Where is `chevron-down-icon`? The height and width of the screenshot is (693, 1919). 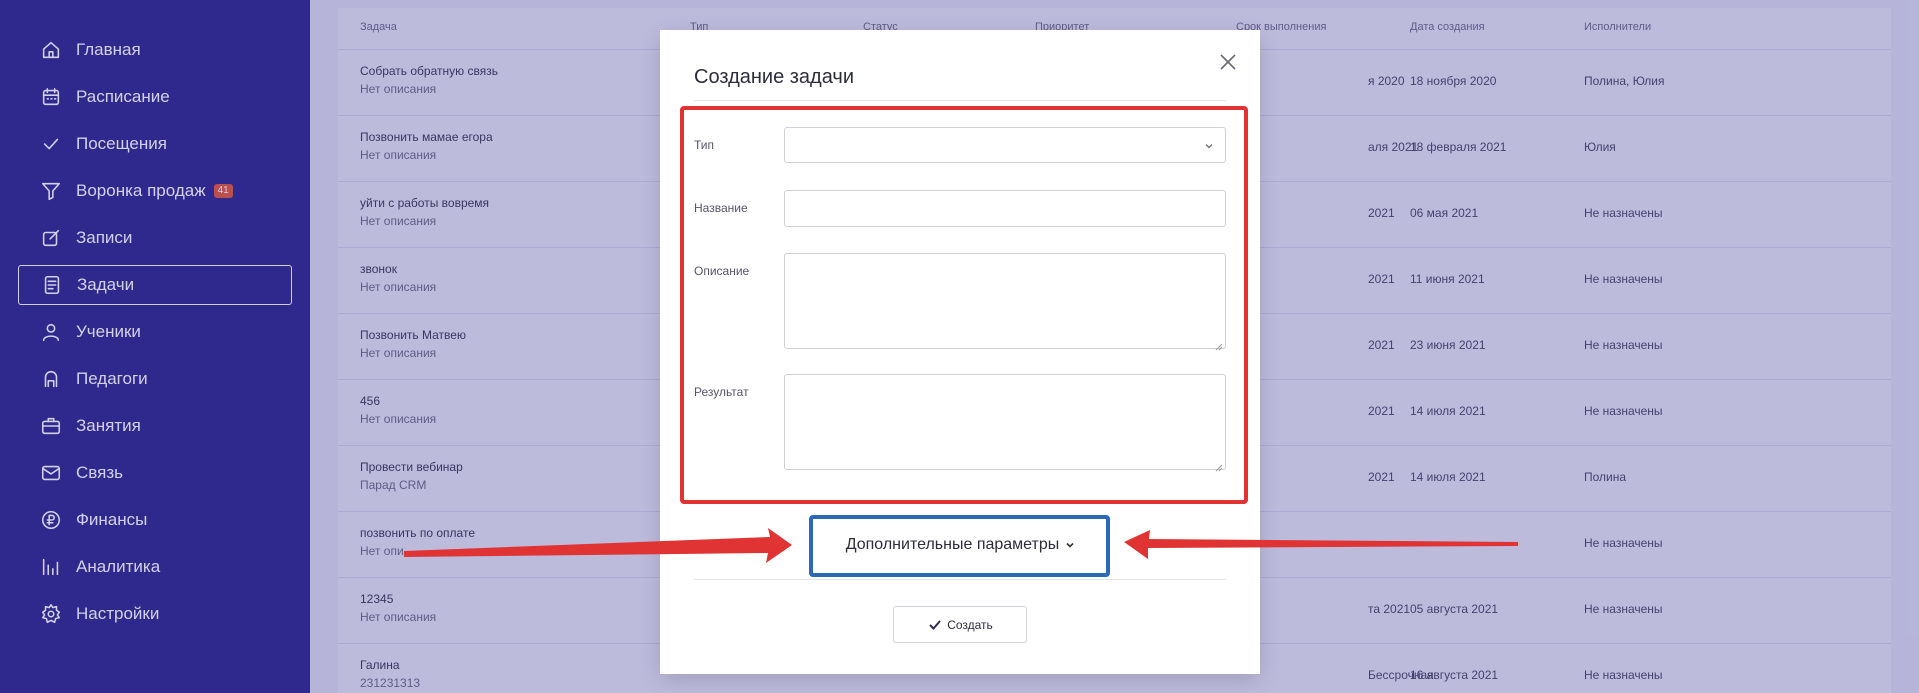 chevron-down-icon is located at coordinates (1070, 545).